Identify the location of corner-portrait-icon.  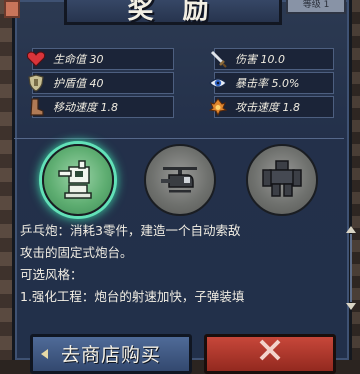
(12, 9).